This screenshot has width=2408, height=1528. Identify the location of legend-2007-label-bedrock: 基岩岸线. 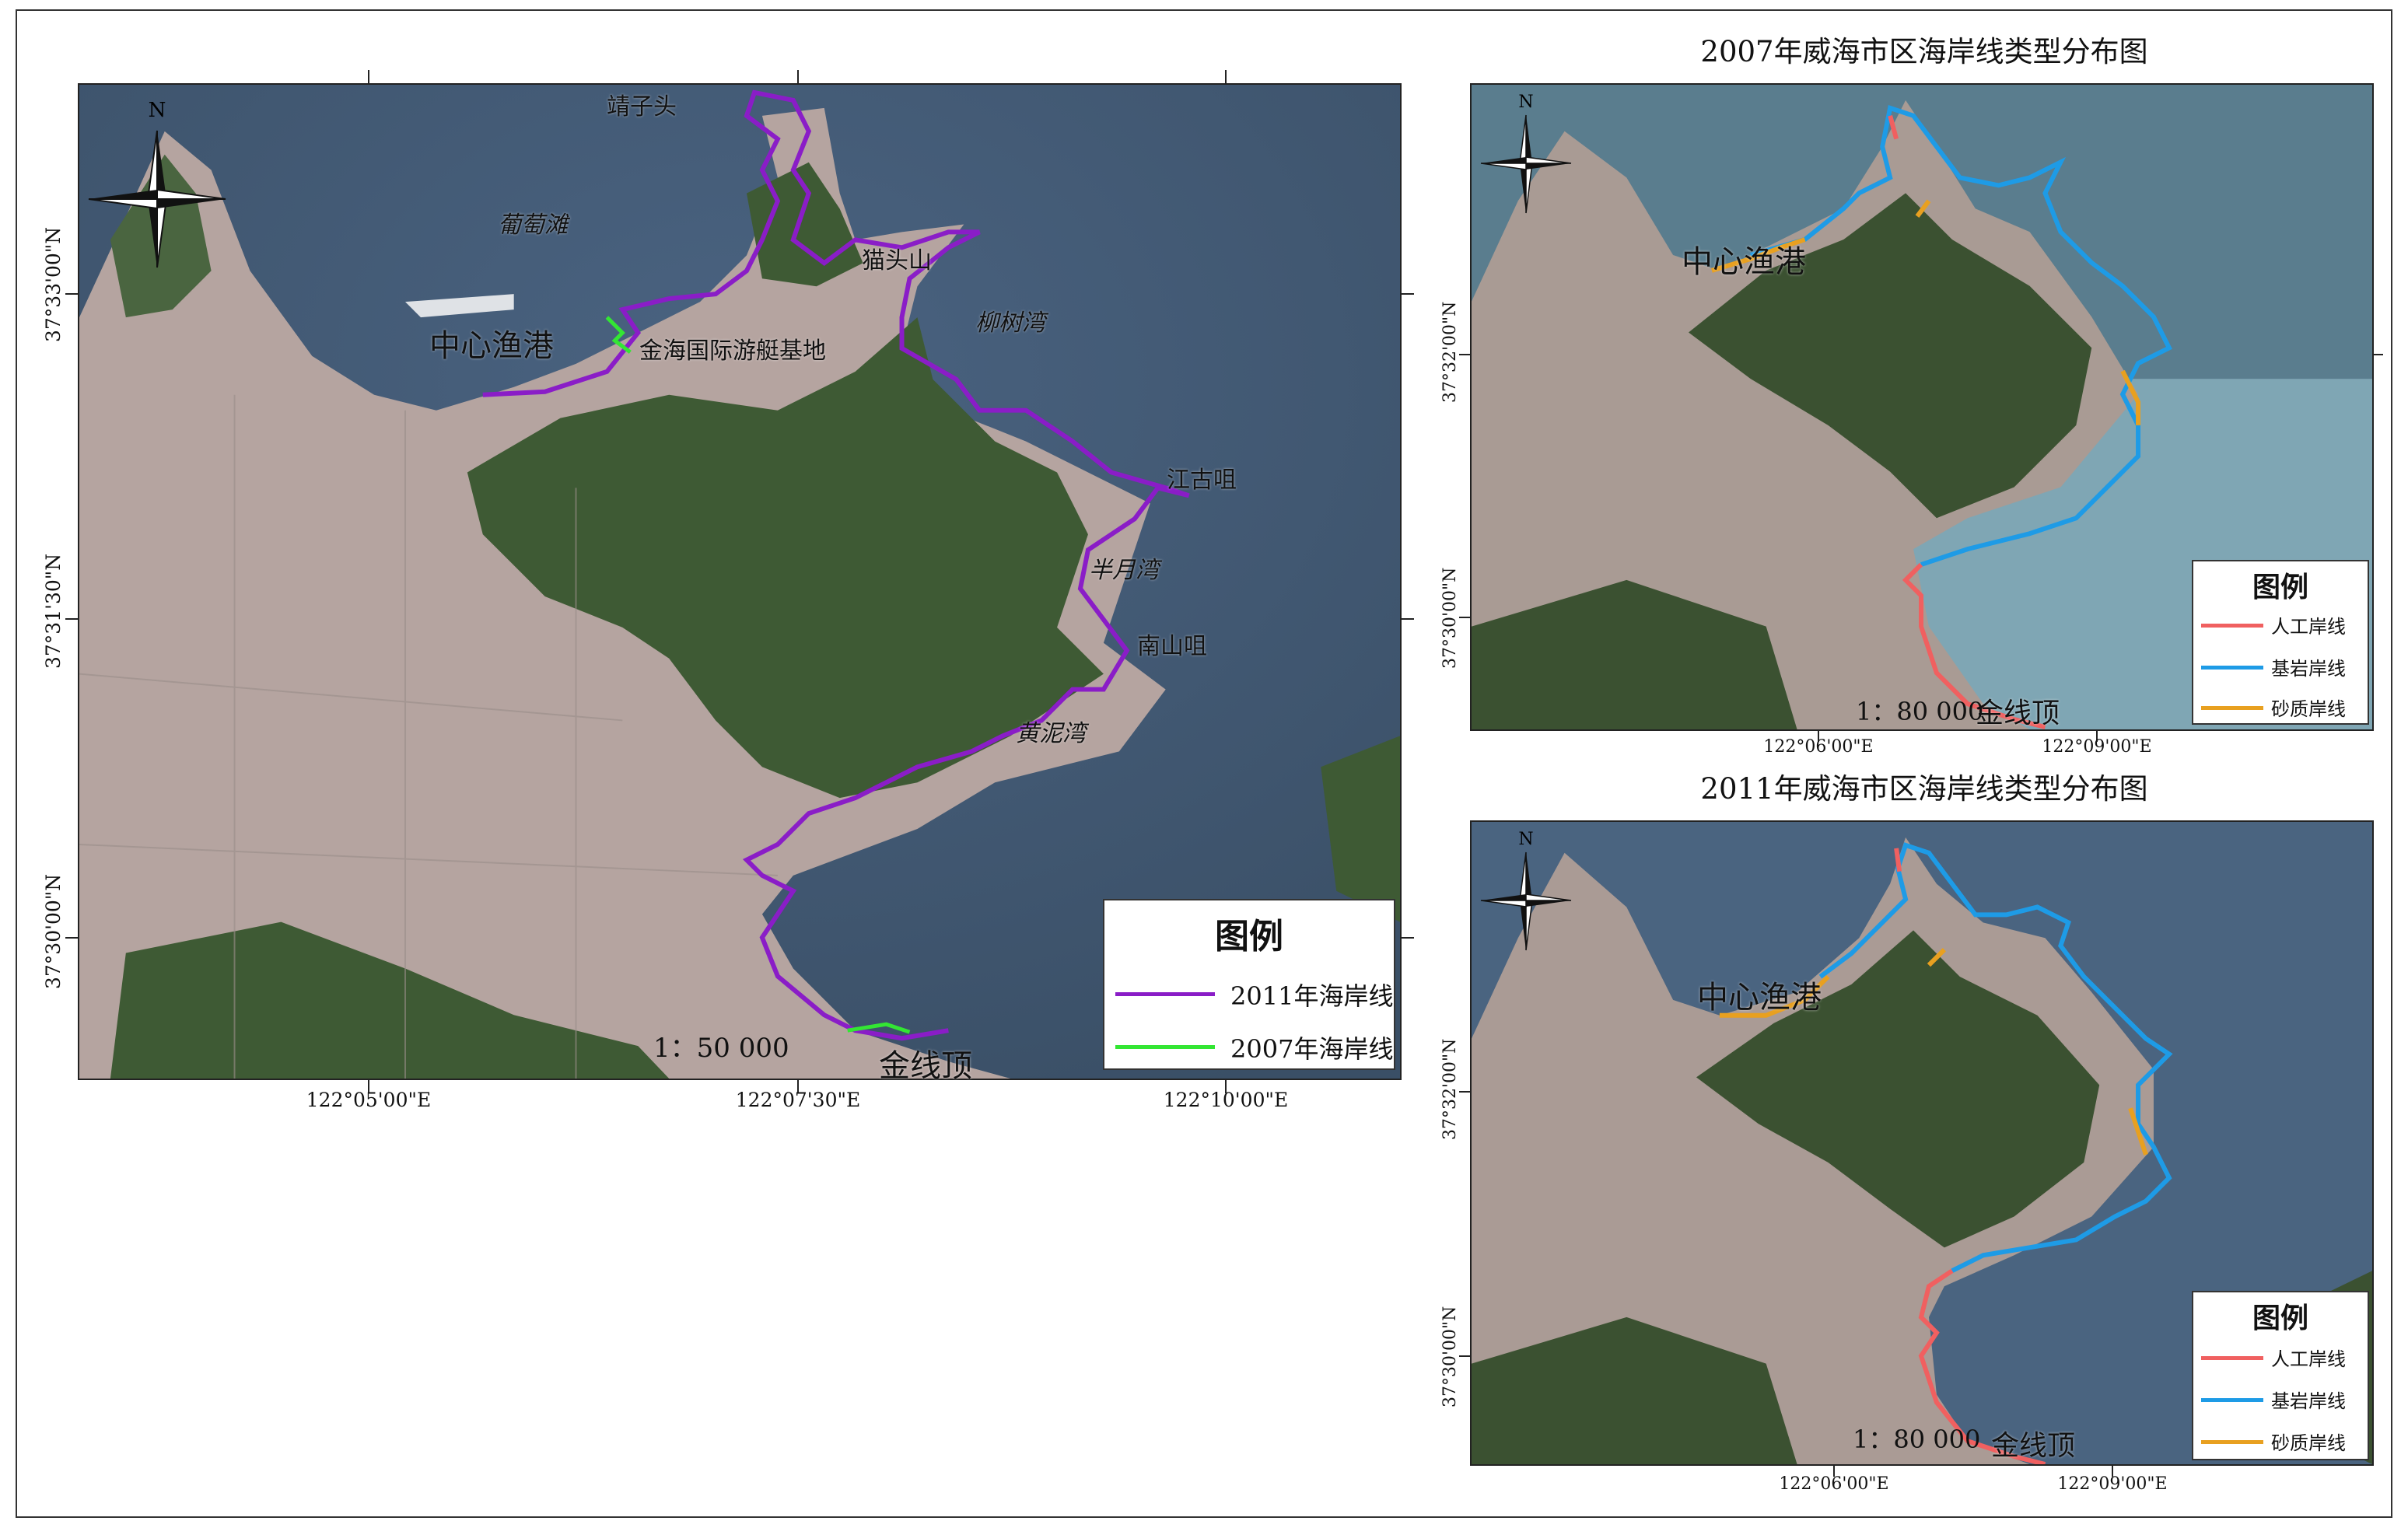
(2309, 669).